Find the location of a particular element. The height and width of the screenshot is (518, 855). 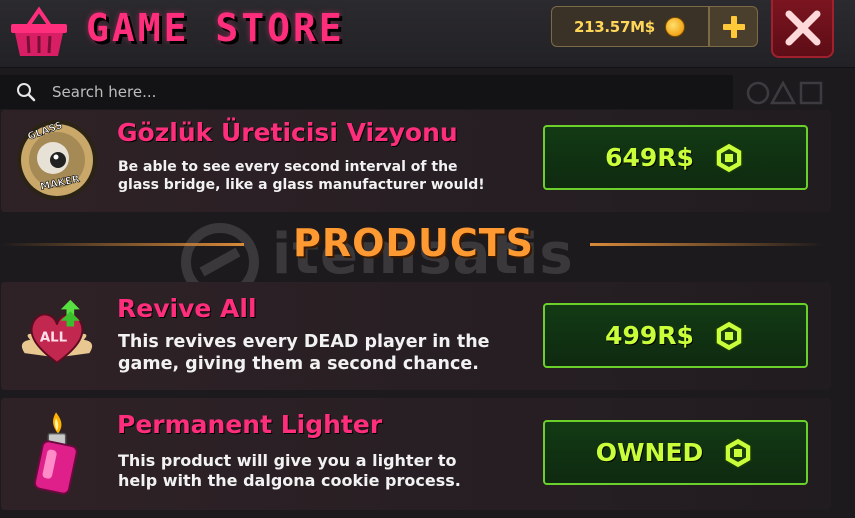

icon-text: ALL is located at coordinates (54, 338).